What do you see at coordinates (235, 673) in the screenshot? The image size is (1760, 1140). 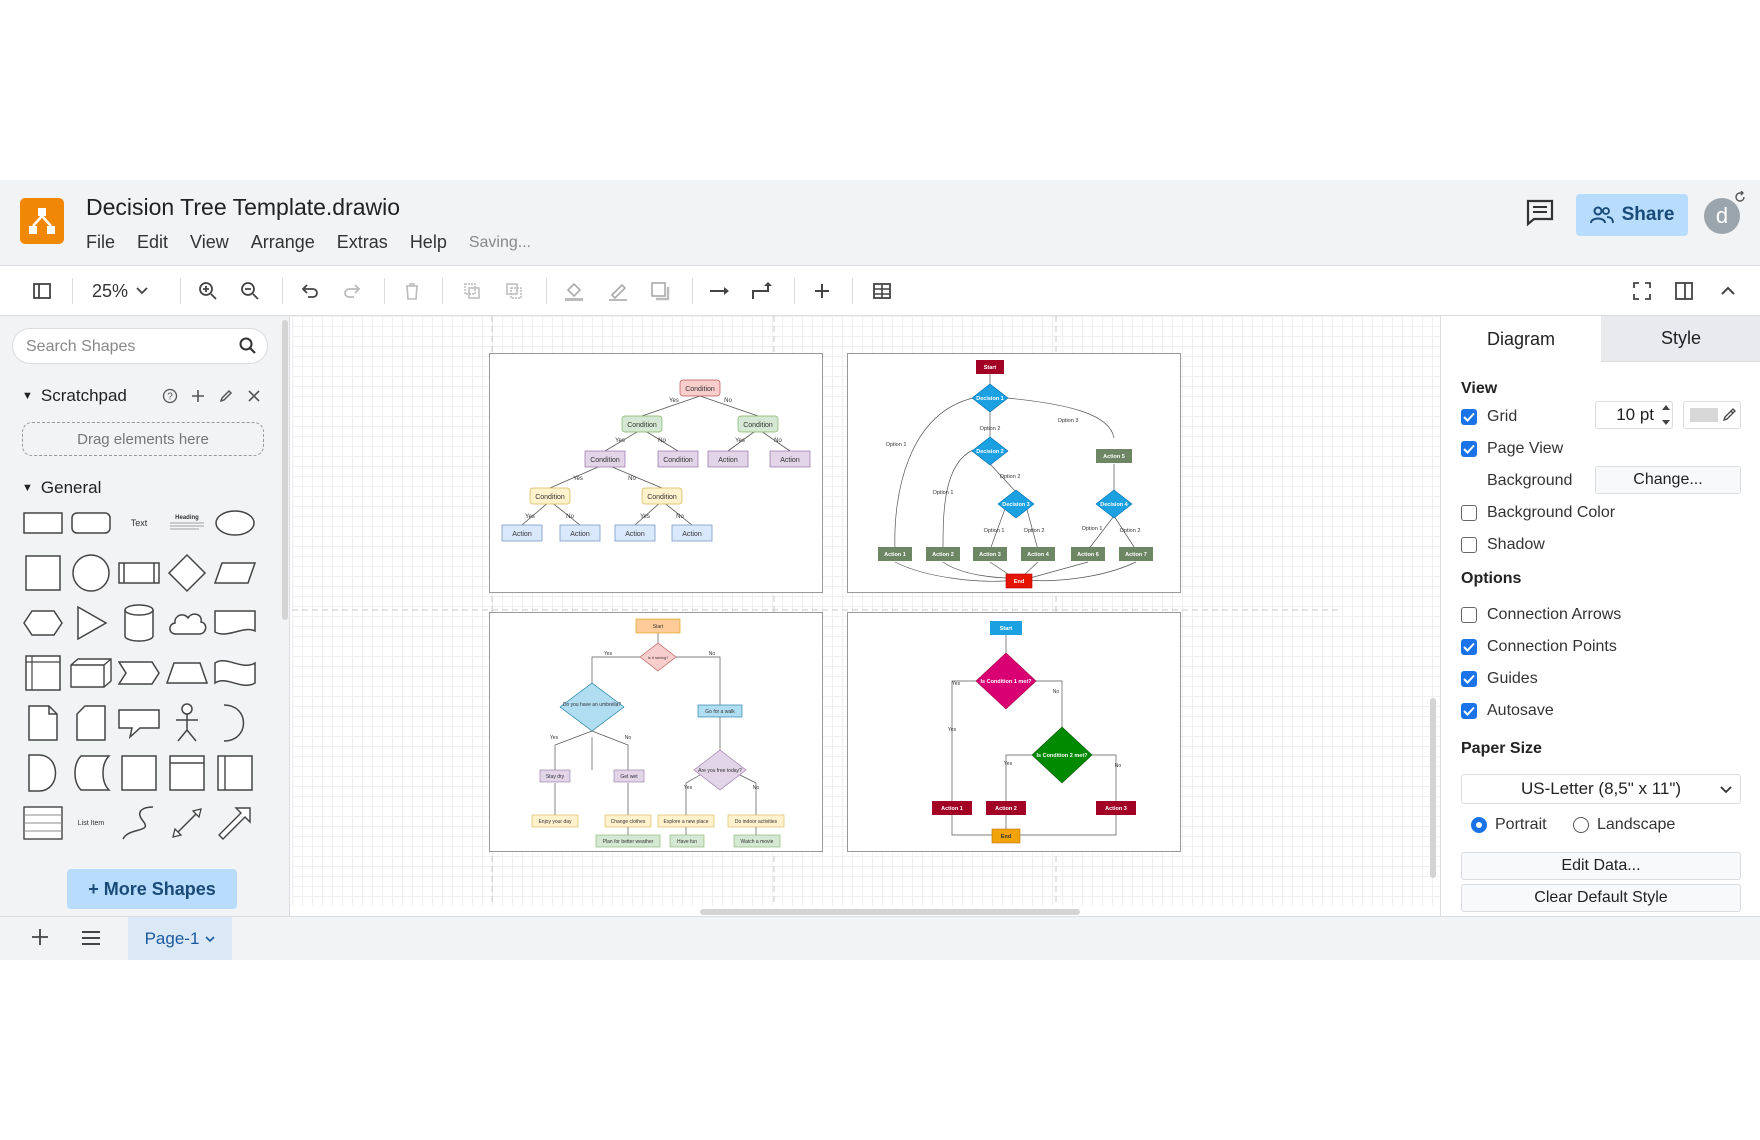 I see `tape-shape` at bounding box center [235, 673].